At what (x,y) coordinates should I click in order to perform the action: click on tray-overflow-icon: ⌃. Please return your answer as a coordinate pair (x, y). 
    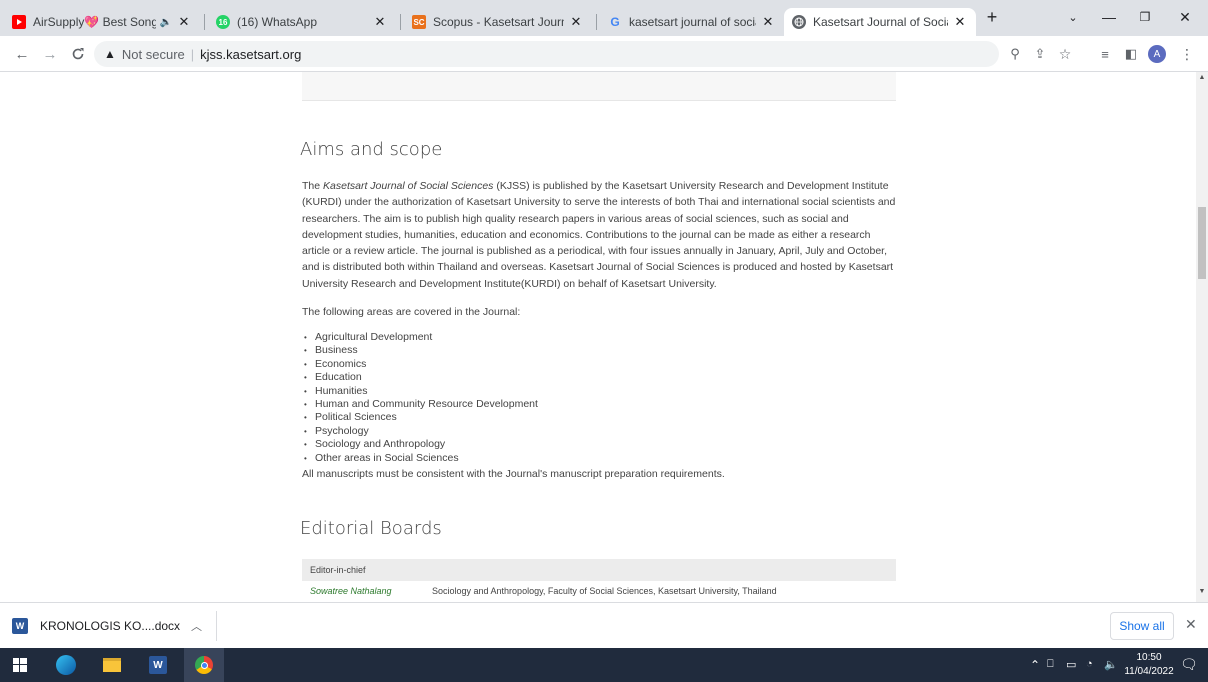
    Looking at the image, I should click on (1035, 665).